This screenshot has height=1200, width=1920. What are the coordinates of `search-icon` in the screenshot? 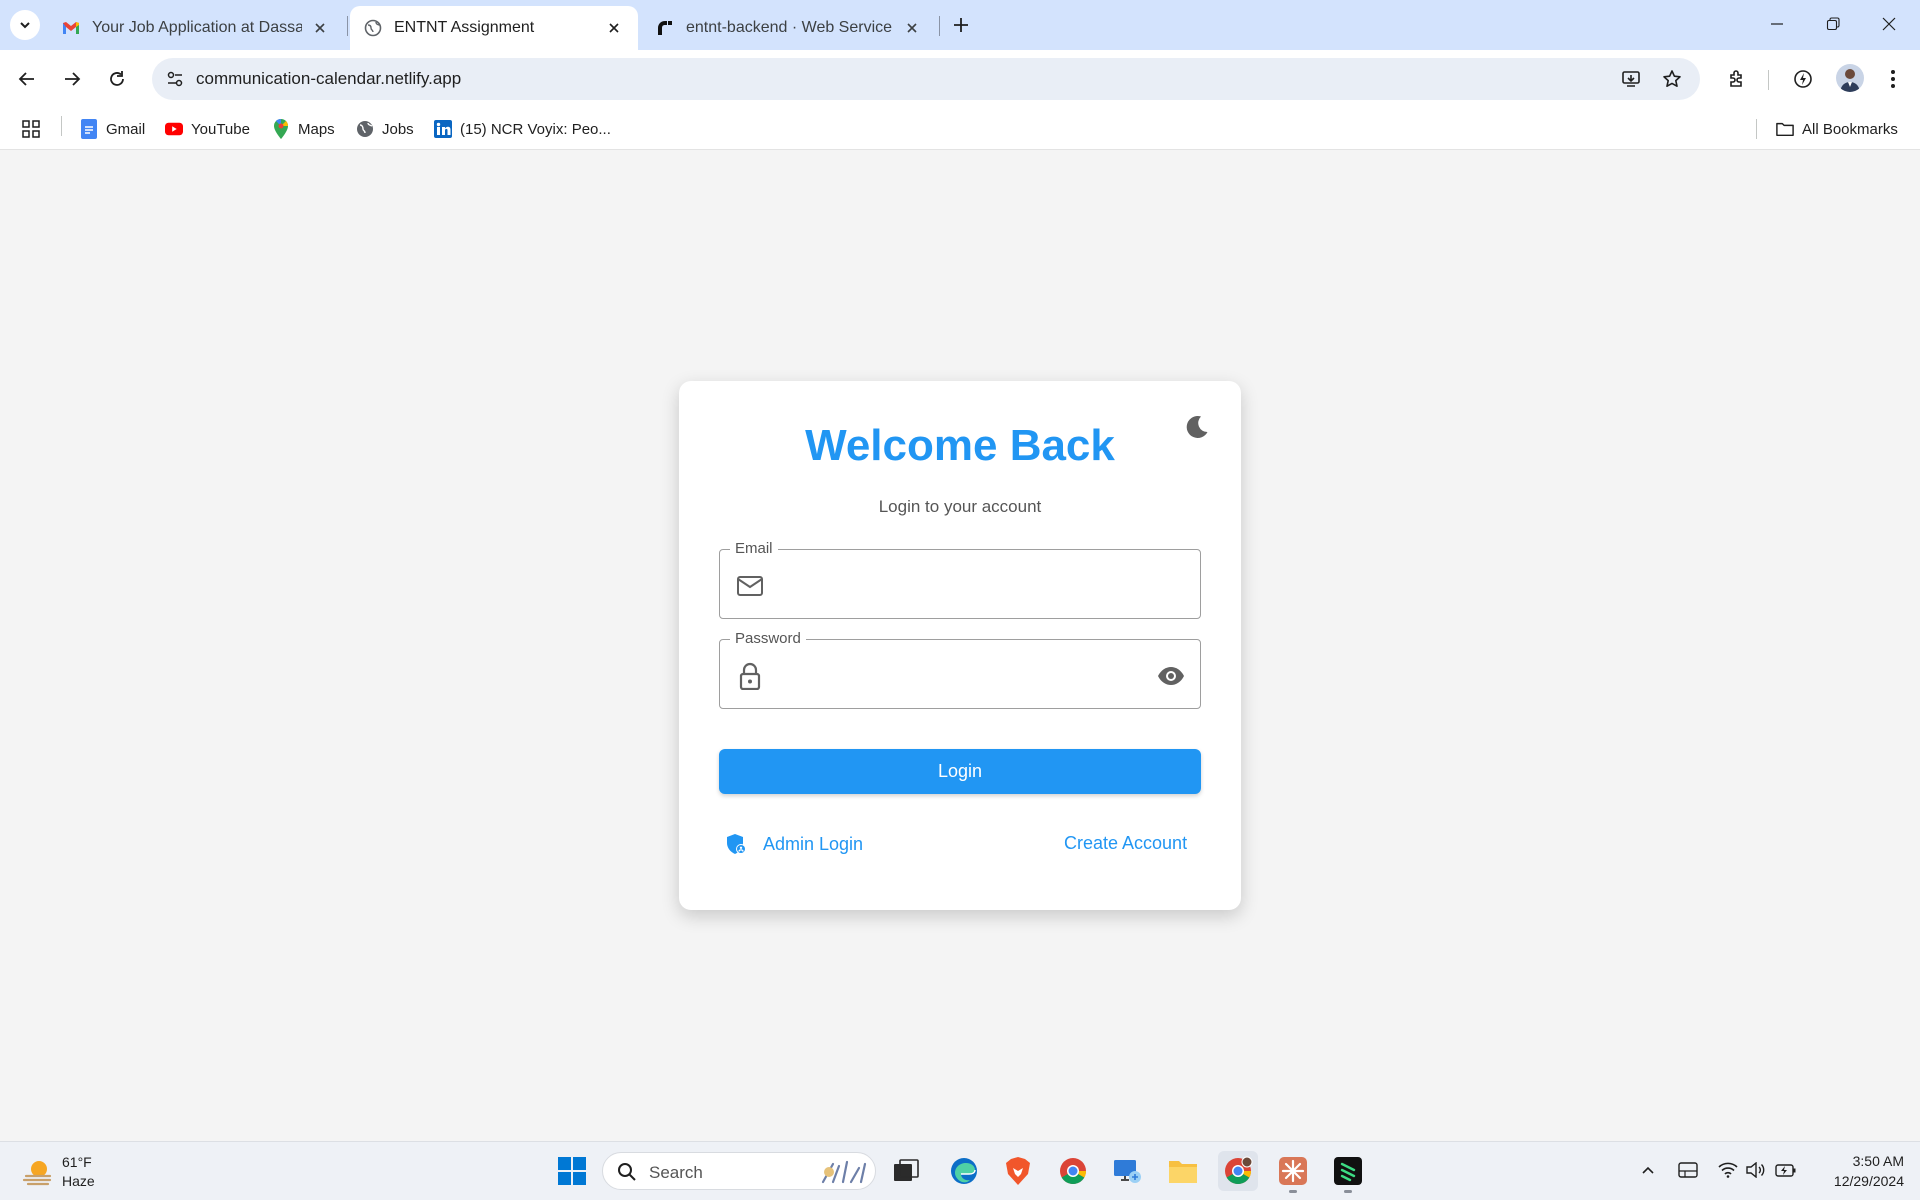 It's located at (627, 1172).